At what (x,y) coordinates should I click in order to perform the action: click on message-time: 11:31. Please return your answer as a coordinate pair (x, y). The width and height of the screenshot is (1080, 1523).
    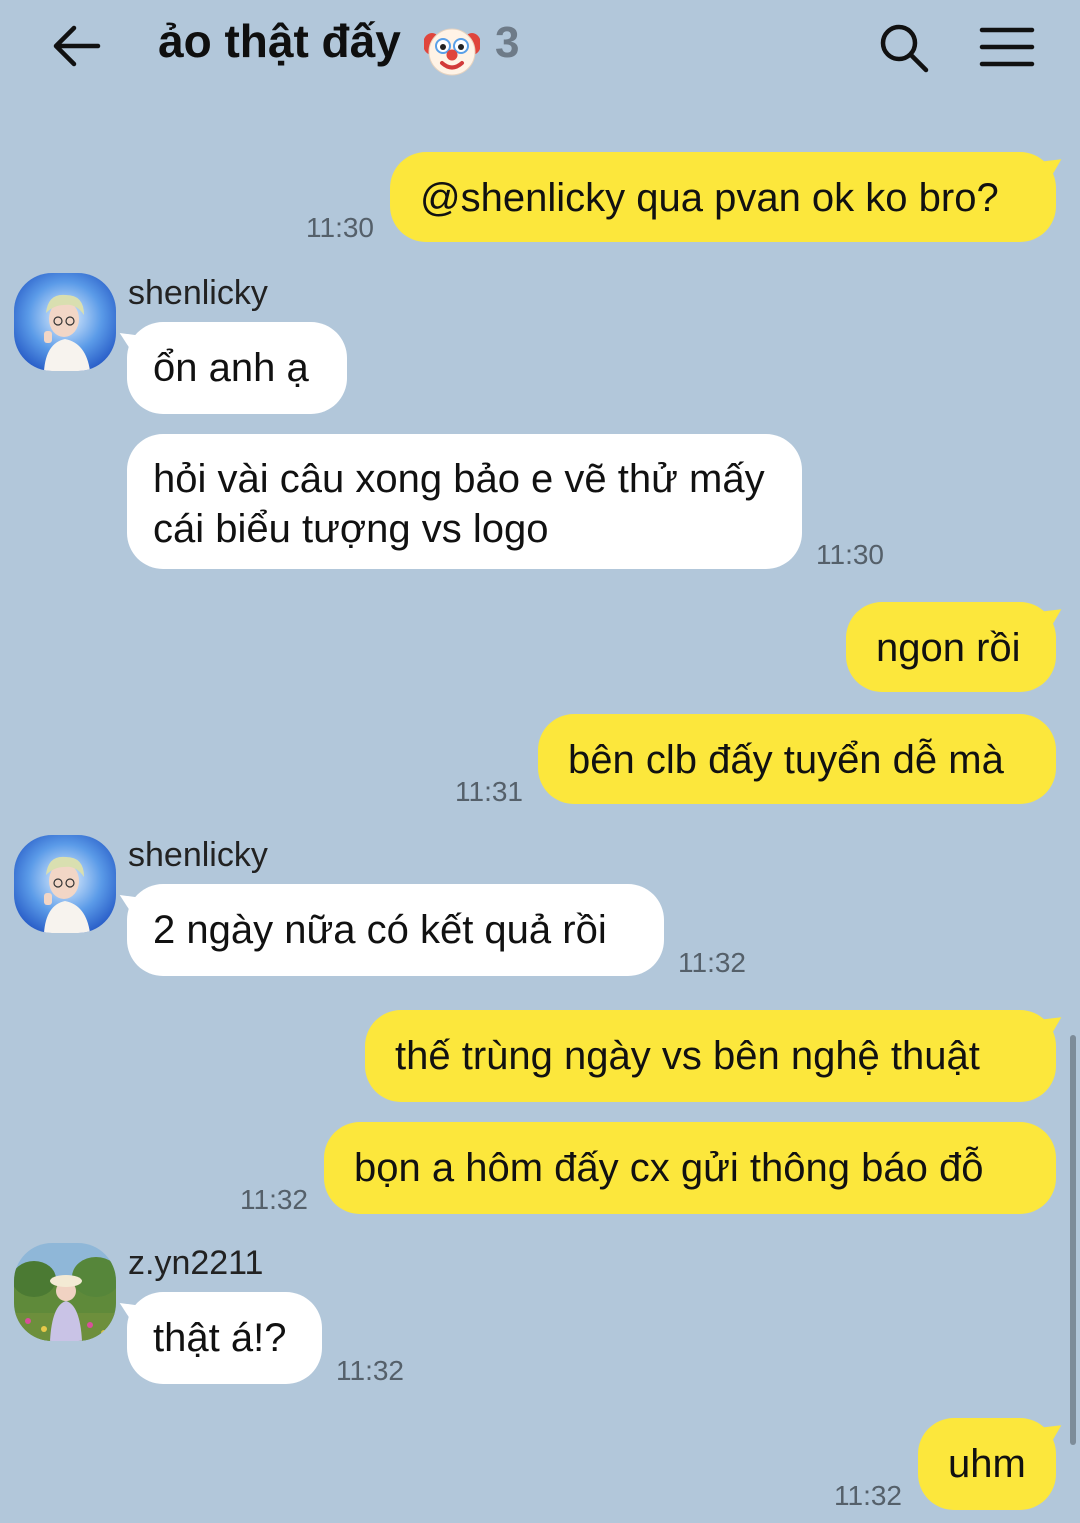
    Looking at the image, I should click on (489, 791).